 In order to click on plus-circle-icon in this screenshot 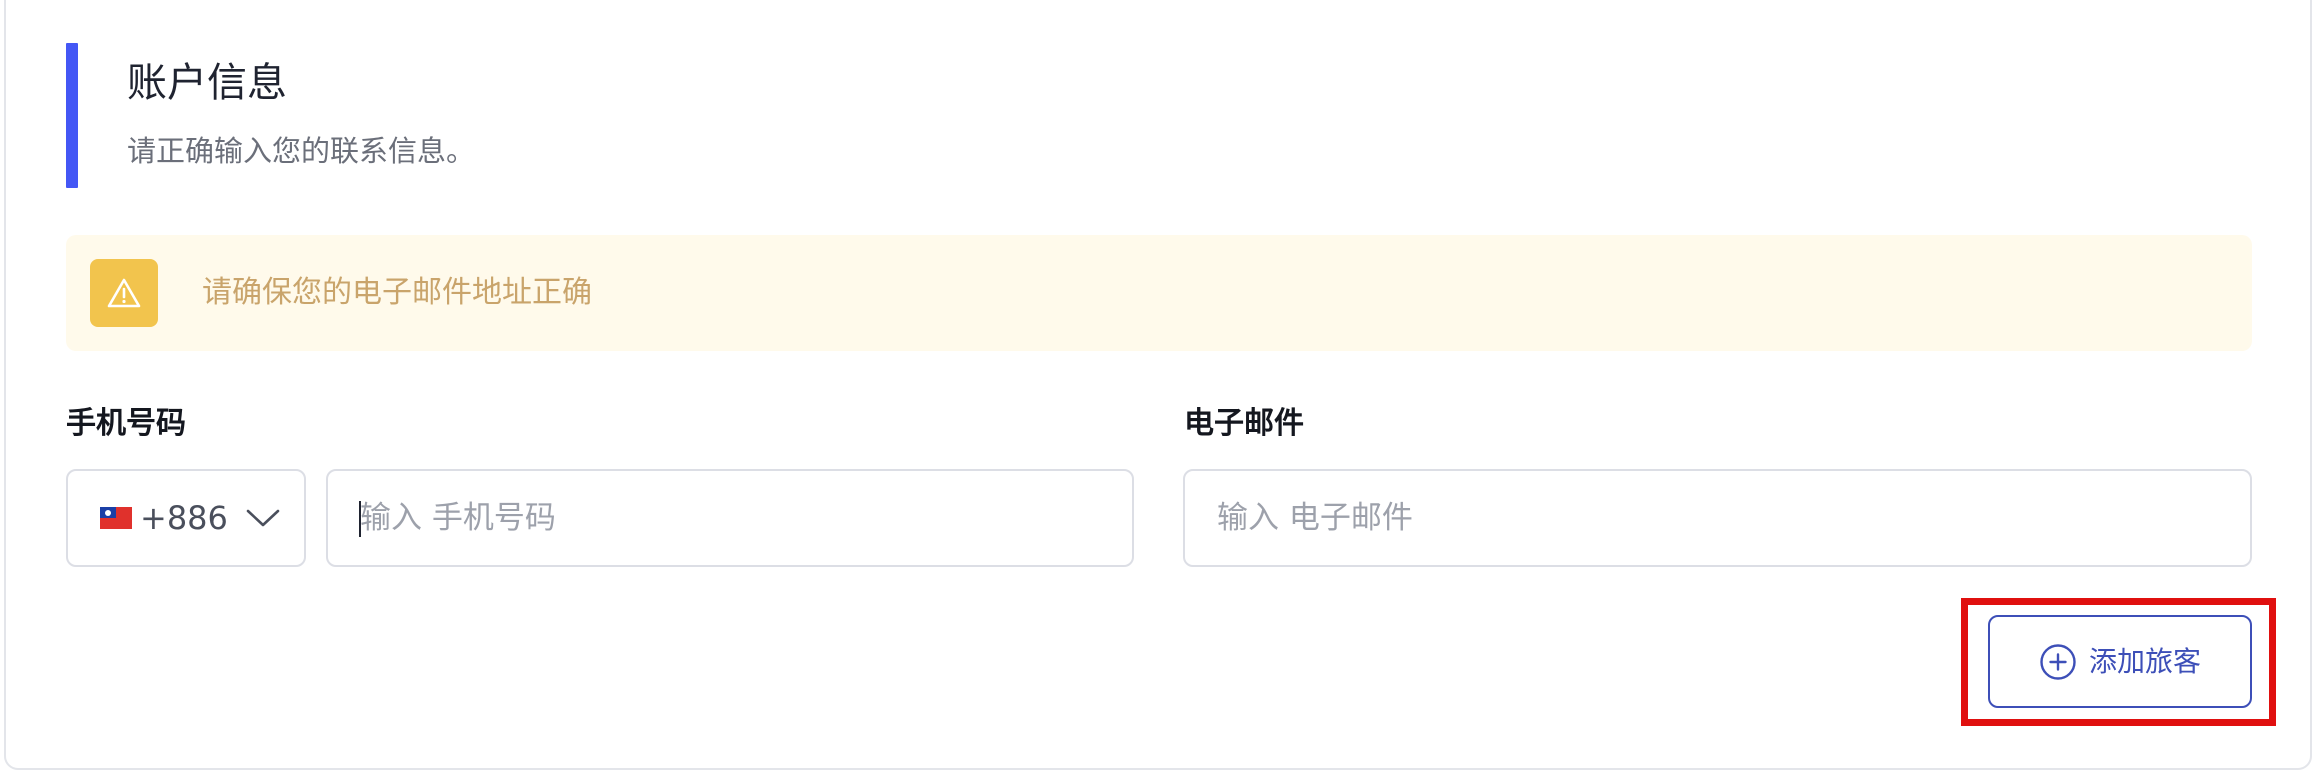, I will do `click(2058, 662)`.